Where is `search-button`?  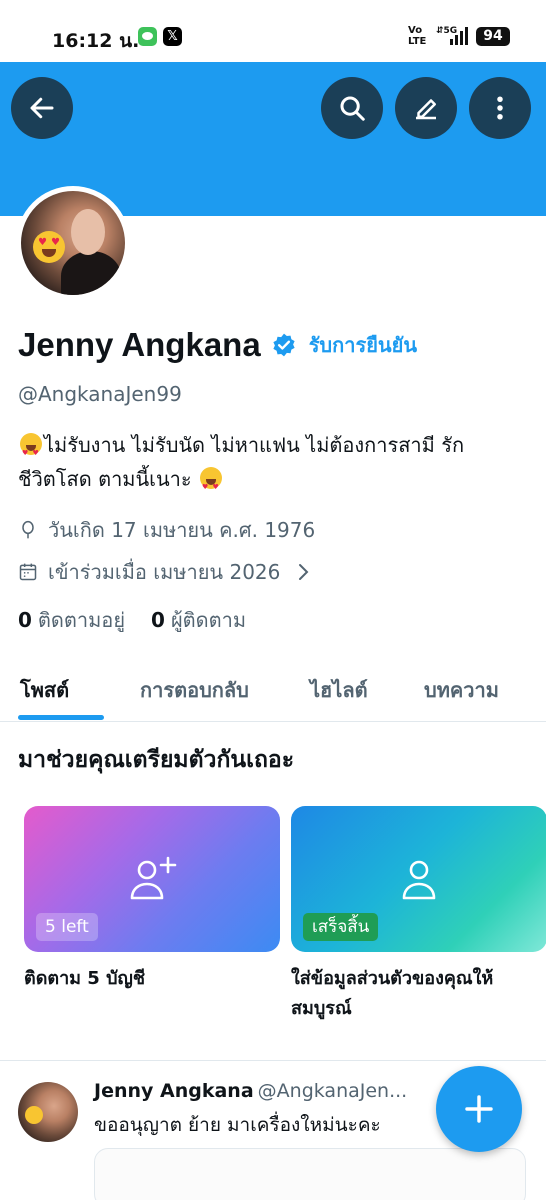 search-button is located at coordinates (352, 108).